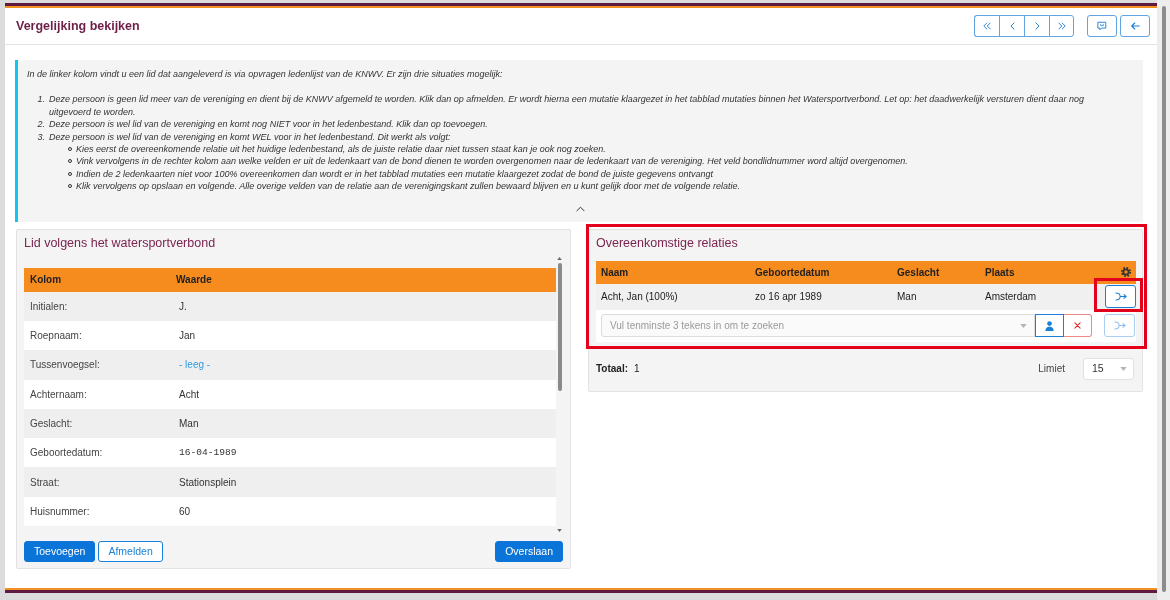 Image resolution: width=1170 pixels, height=600 pixels. I want to click on list-number: 1., so click(41, 100).